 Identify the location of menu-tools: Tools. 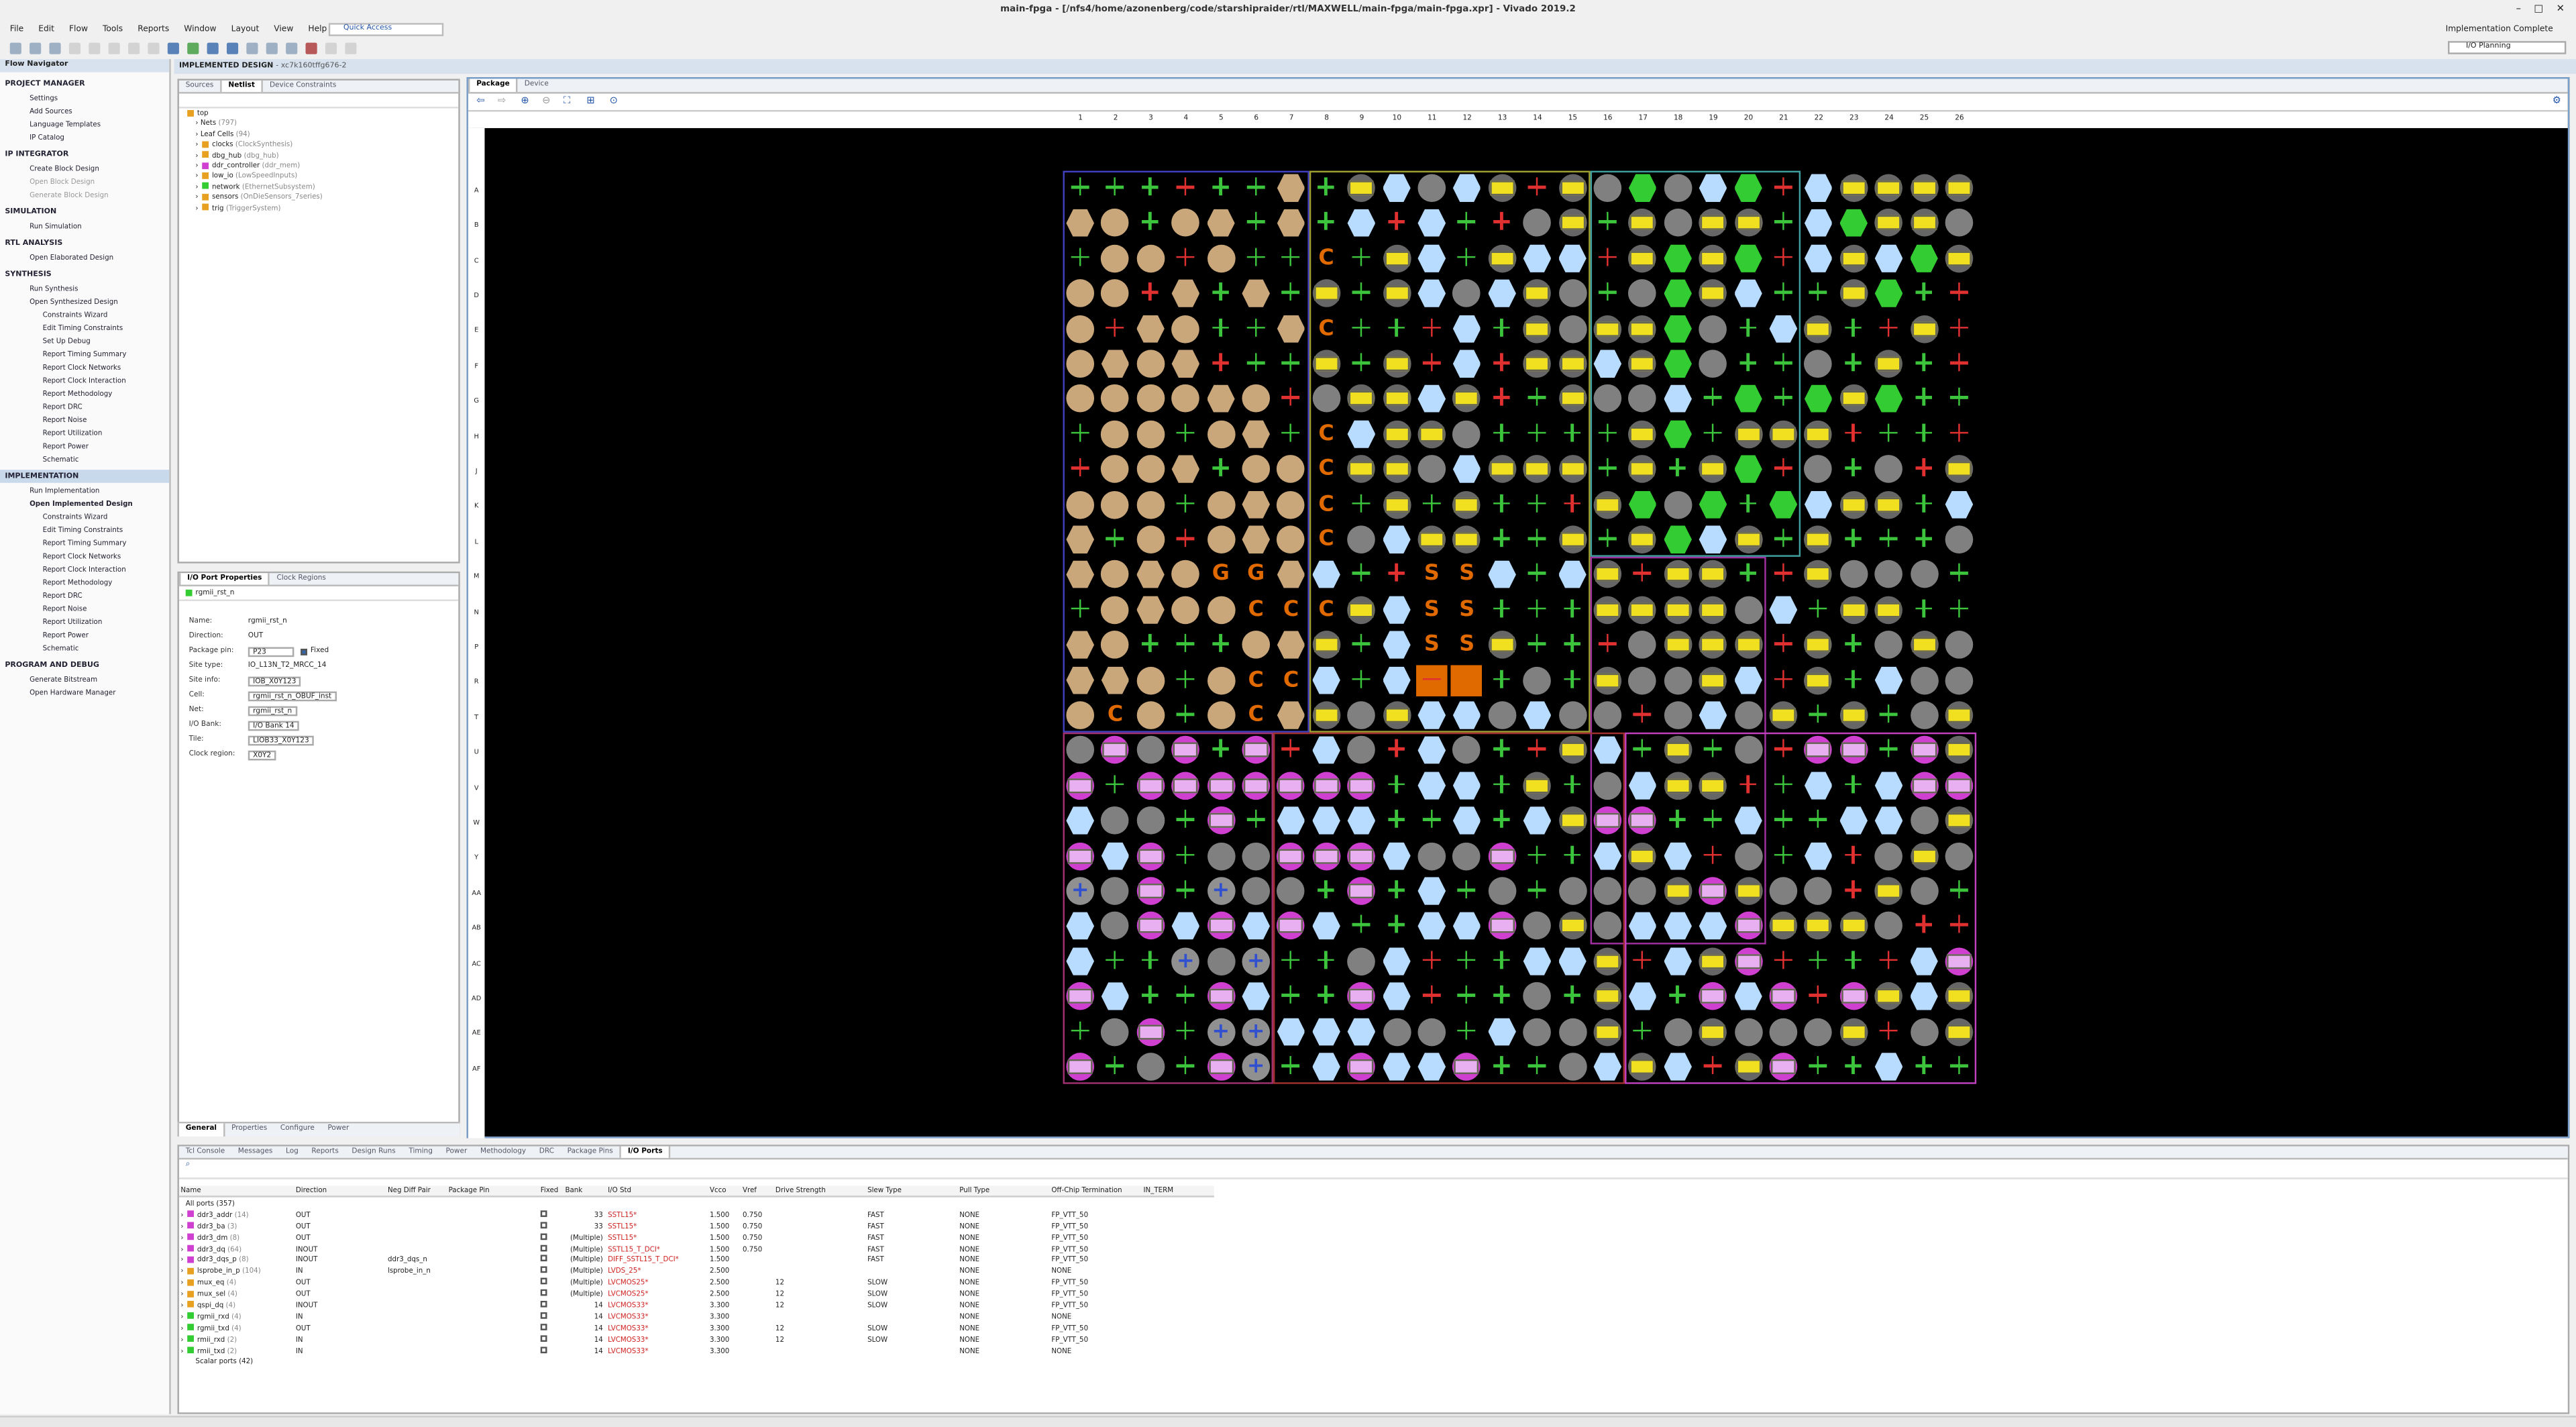
(113, 30).